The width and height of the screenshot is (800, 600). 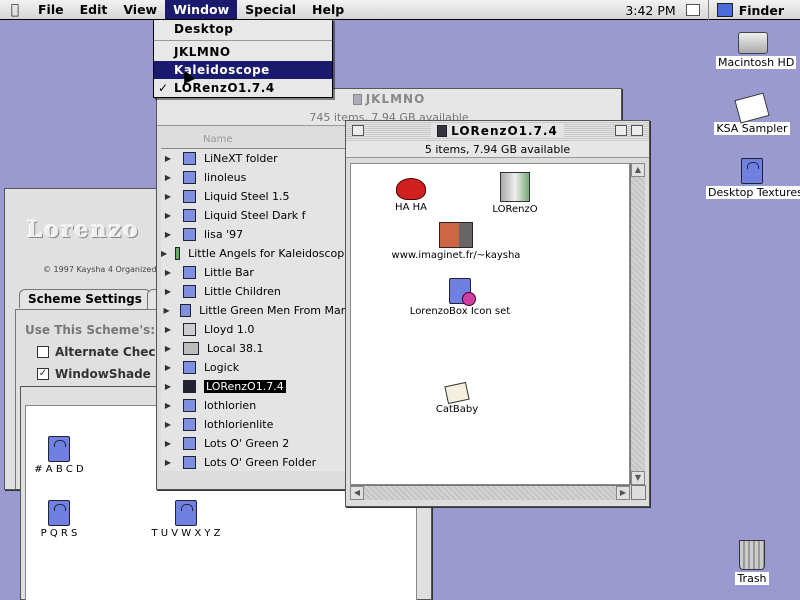 I want to click on checkbox: ✓, so click(x=43, y=374).